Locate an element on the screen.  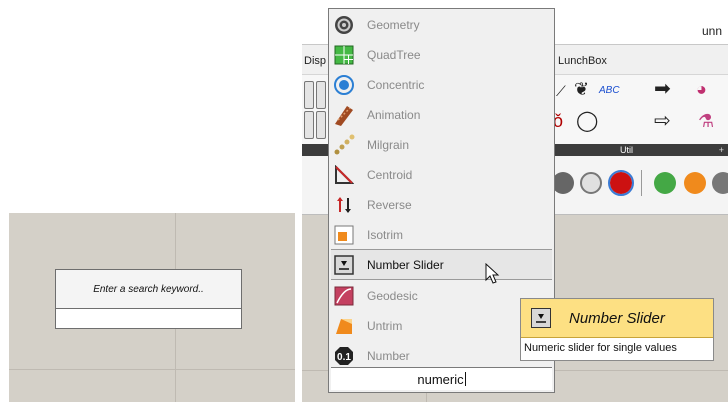
preview-icon is located at coordinates (563, 183).